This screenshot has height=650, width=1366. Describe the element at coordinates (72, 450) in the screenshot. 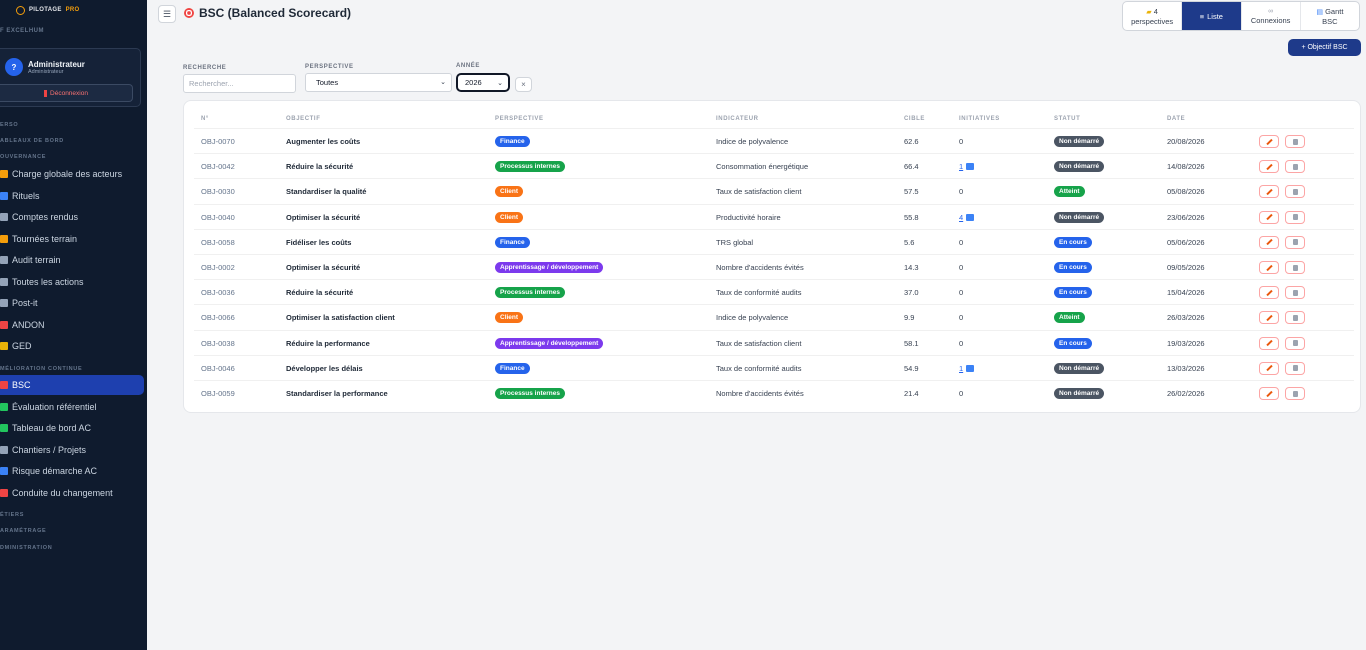

I see `sidebar-item-chantiers-projets: Chantiers / Projets` at that location.